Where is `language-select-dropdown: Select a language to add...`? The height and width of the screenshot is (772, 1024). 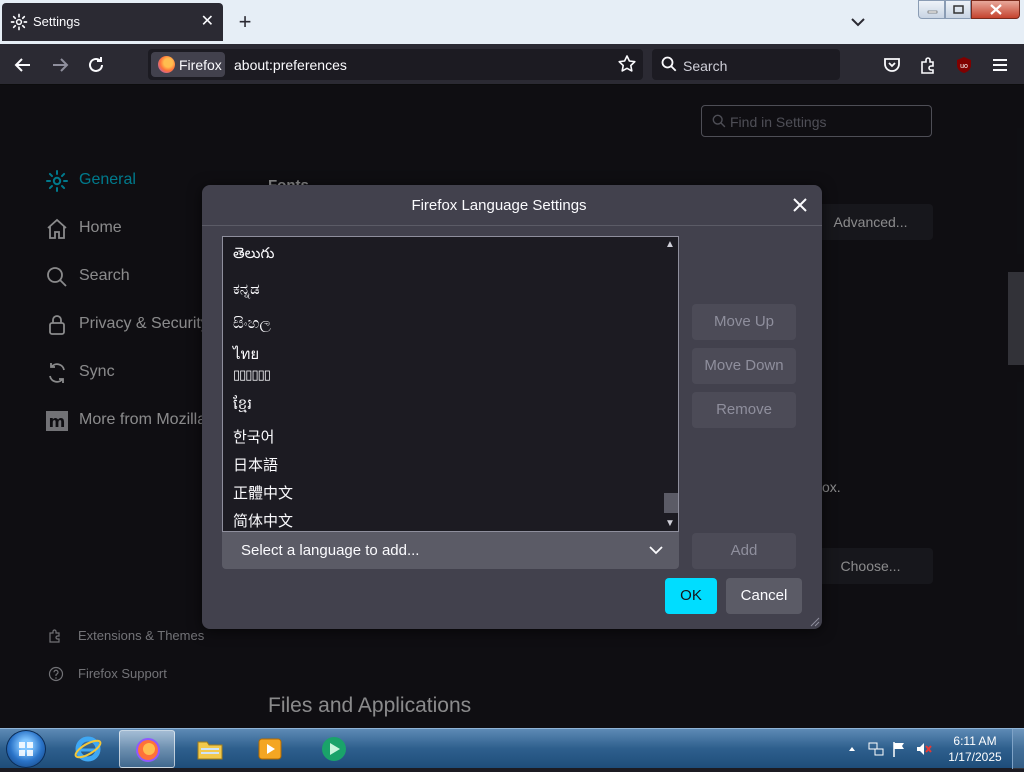 language-select-dropdown: Select a language to add... is located at coordinates (450, 550).